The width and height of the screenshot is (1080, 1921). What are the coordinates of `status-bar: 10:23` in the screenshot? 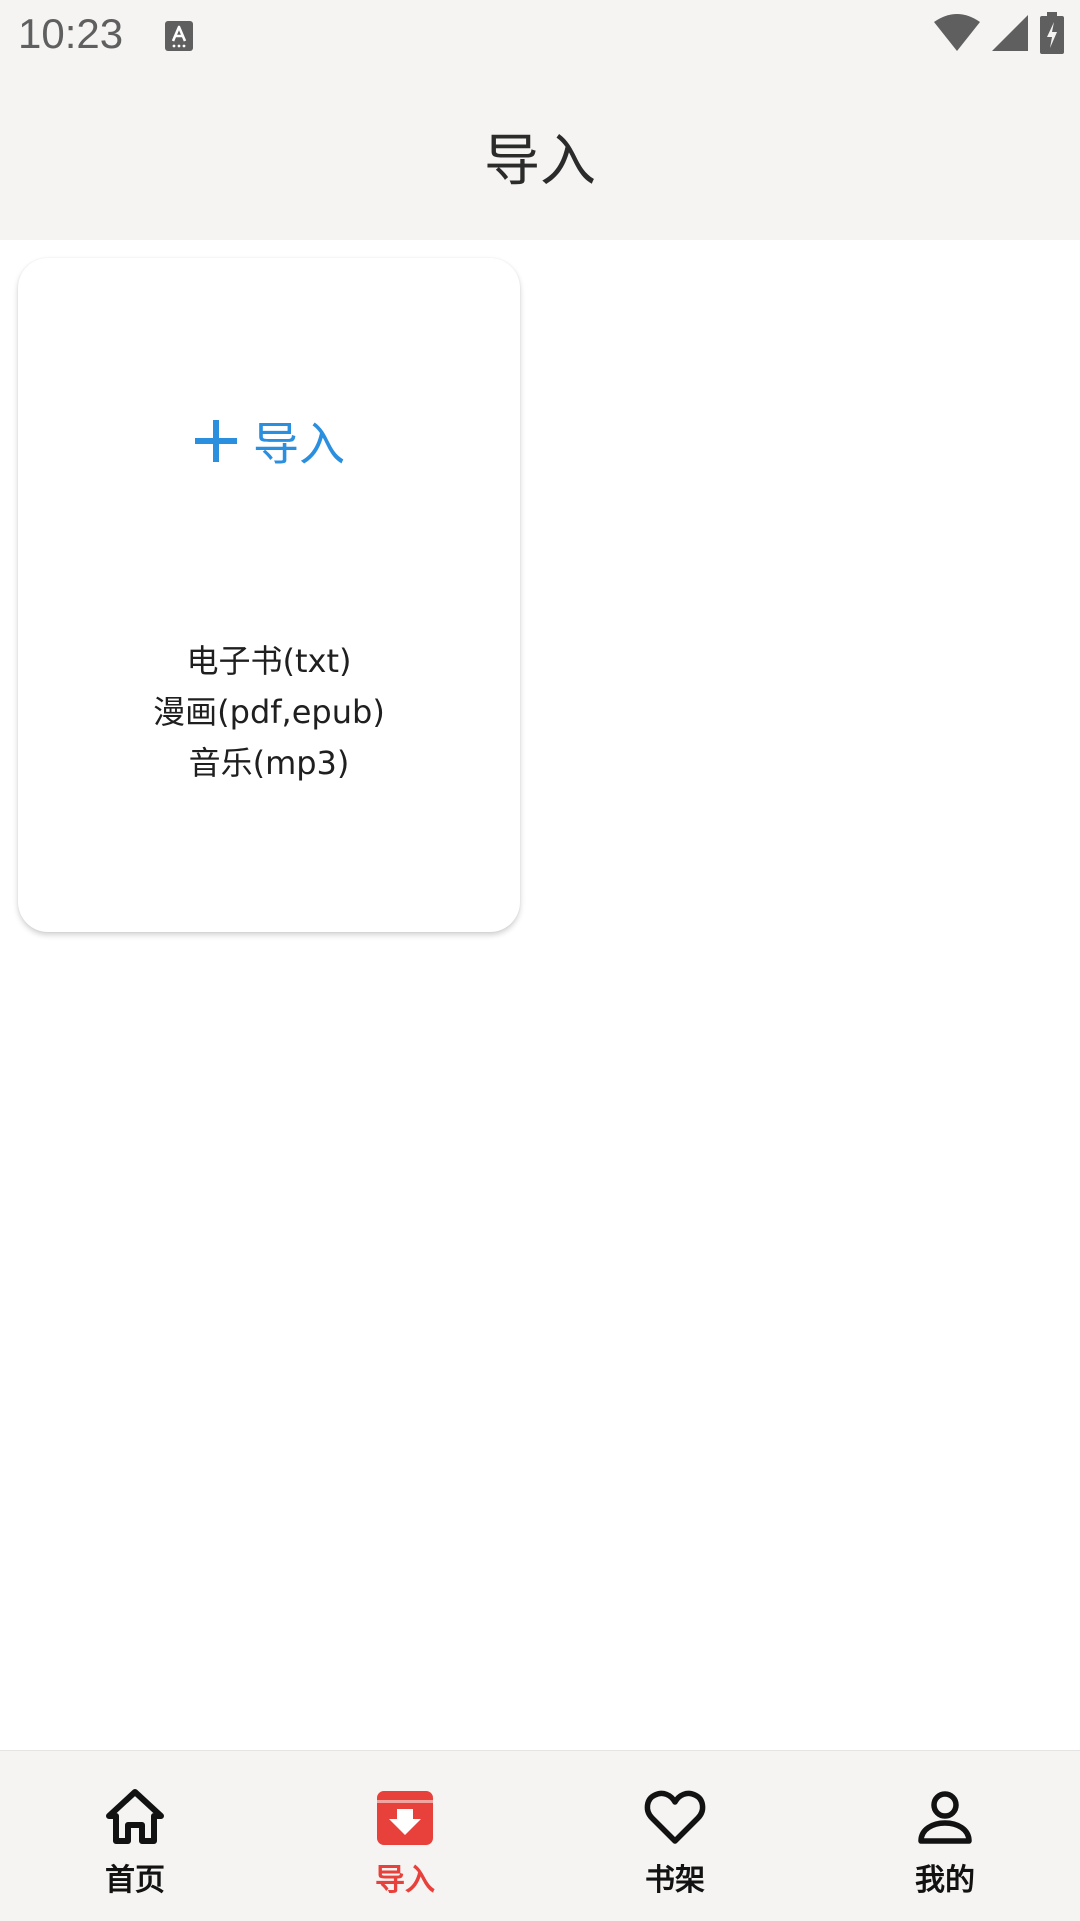 It's located at (540, 36).